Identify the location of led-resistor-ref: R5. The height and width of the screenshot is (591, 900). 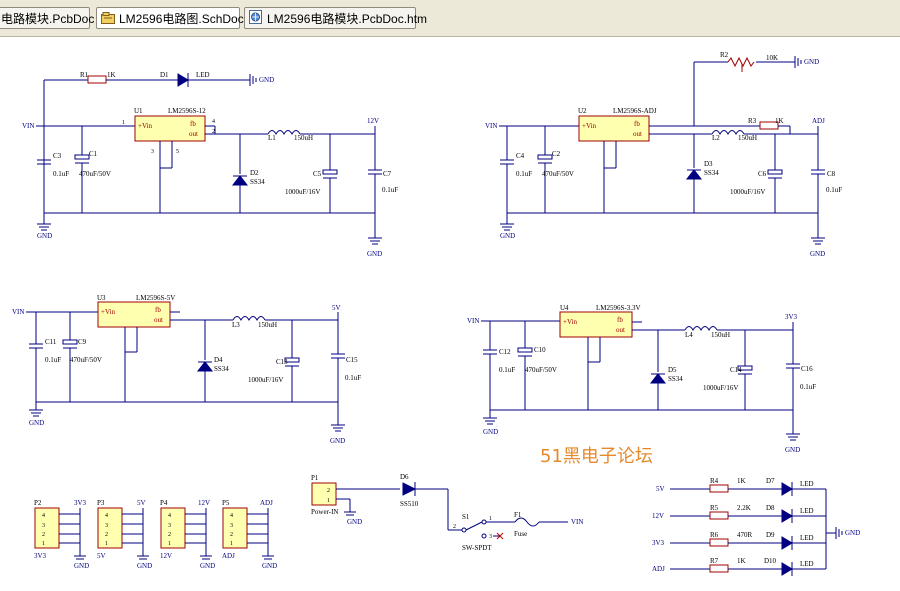
(714, 508).